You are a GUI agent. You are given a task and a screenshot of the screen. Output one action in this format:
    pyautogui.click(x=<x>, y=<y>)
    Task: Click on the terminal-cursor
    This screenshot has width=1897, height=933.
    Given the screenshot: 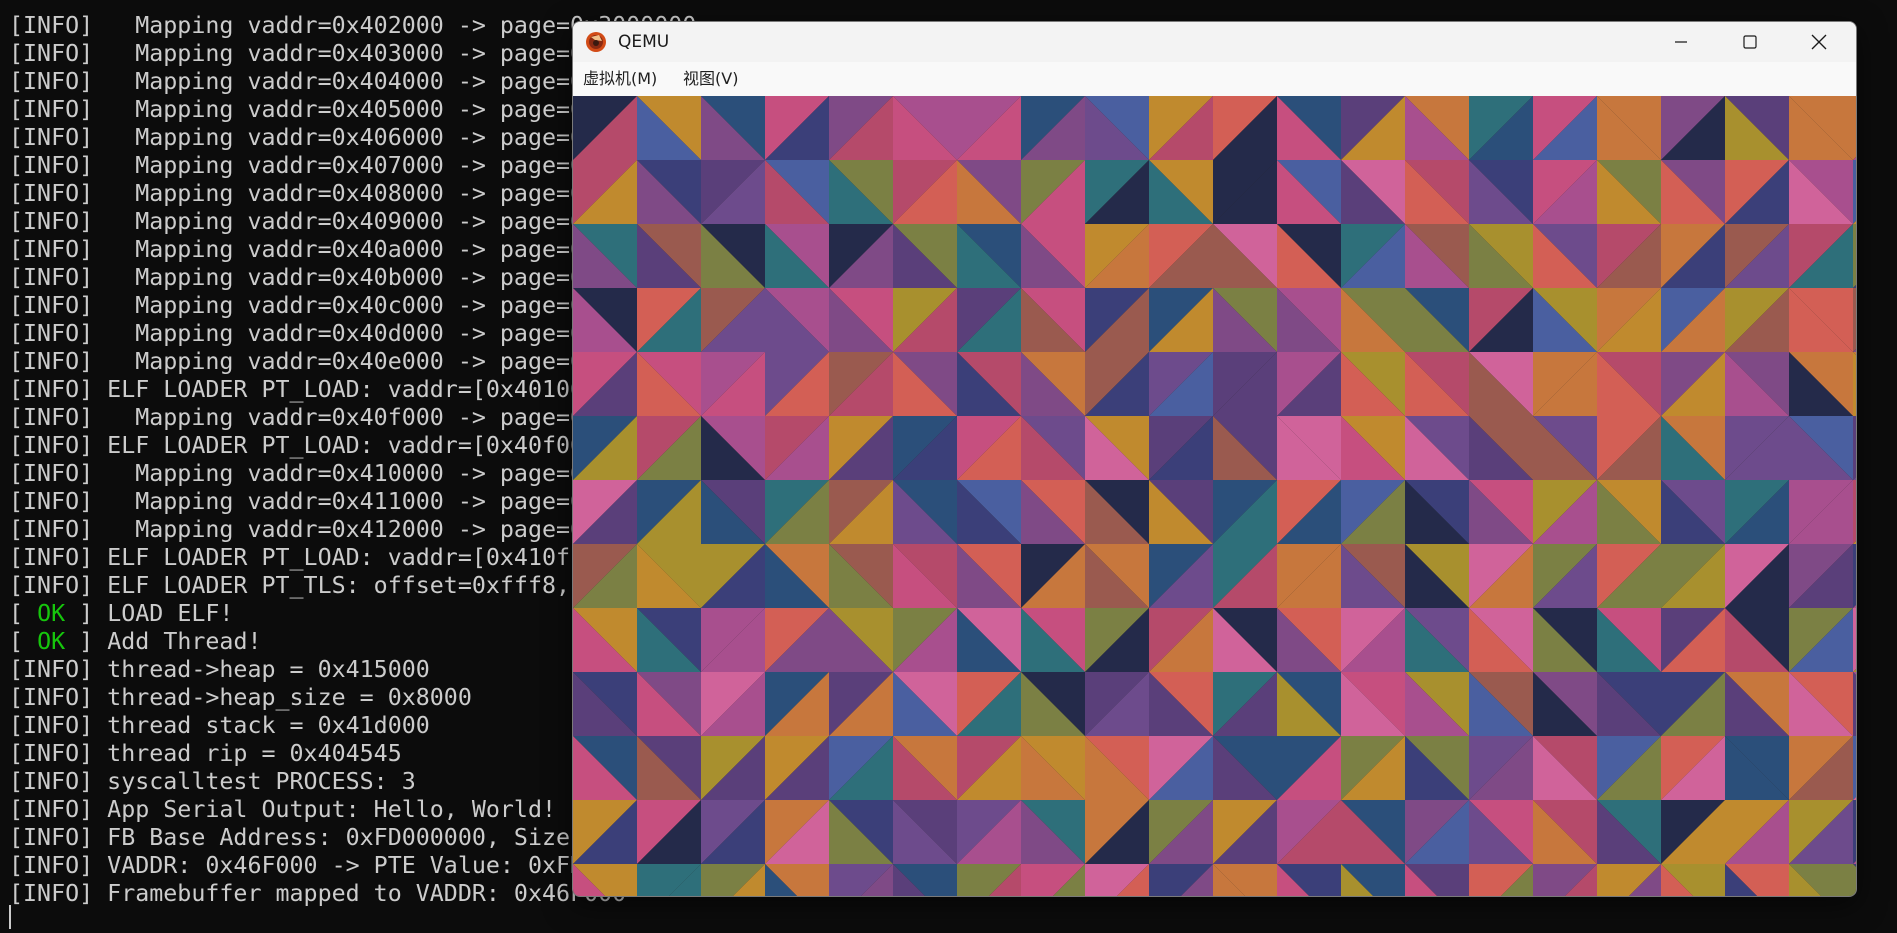 What is the action you would take?
    pyautogui.click(x=10, y=917)
    